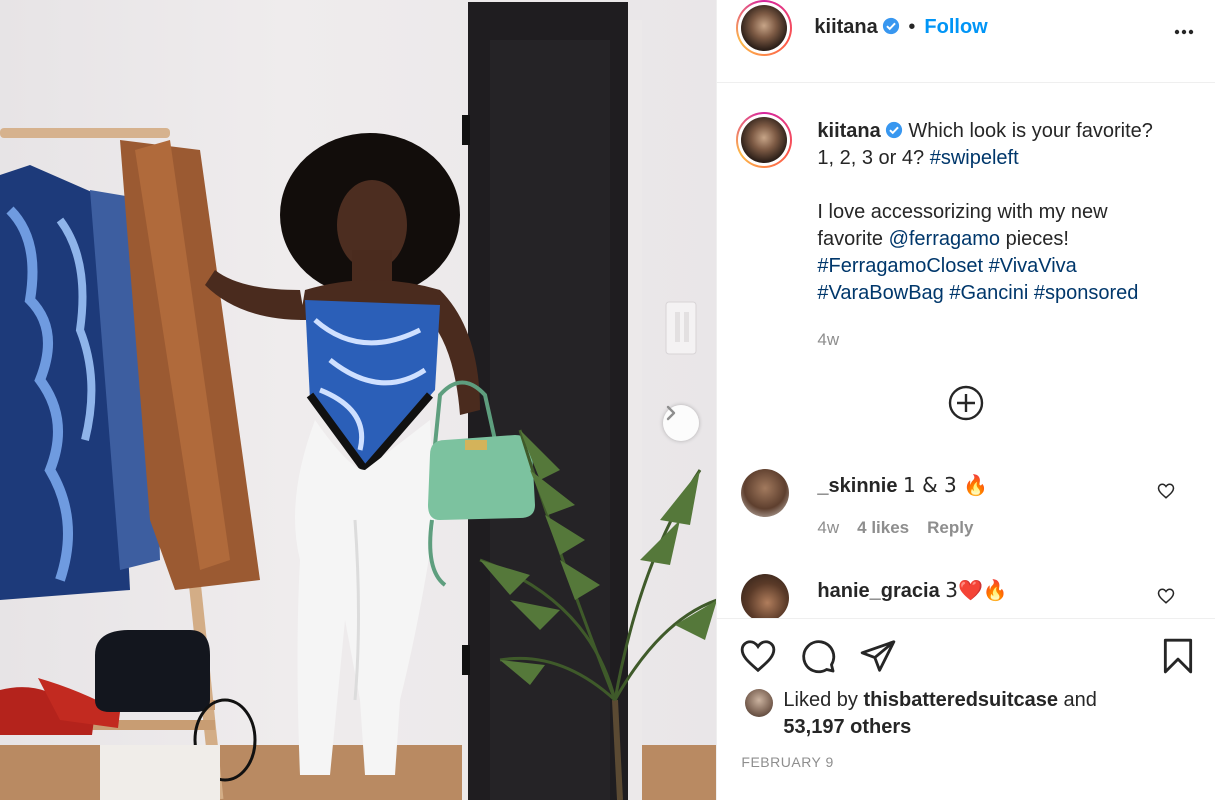 The image size is (1215, 801). Describe the element at coordinates (1178, 656) in the screenshot. I see `bookmark-icon` at that location.